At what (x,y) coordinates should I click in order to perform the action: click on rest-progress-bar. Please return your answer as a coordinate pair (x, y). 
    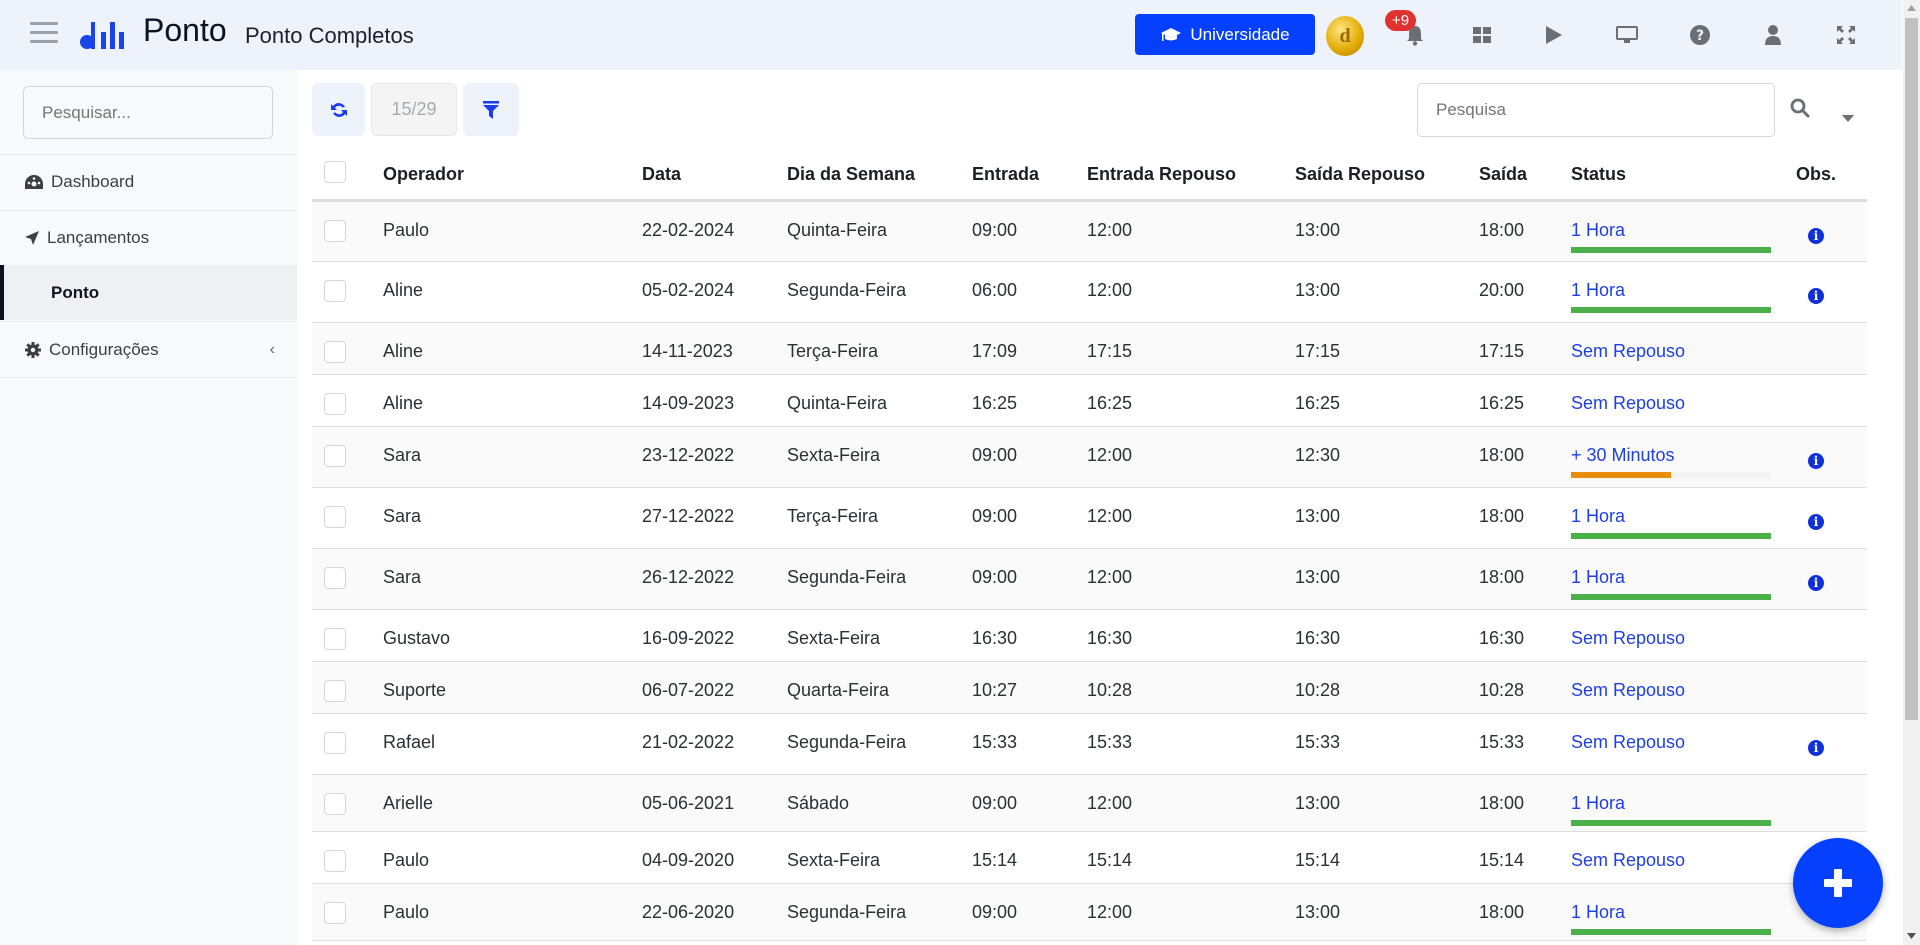
    Looking at the image, I should click on (1671, 931).